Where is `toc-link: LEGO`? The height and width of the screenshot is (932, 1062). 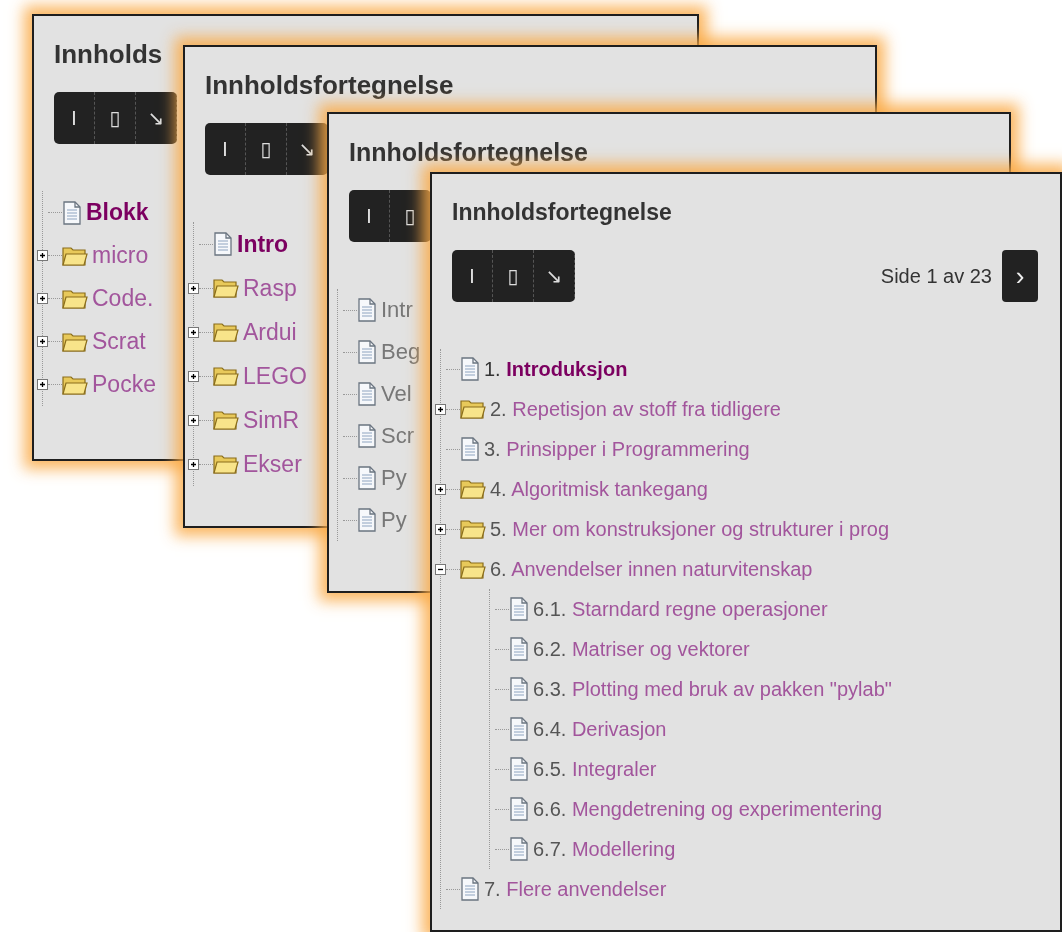
toc-link: LEGO is located at coordinates (275, 376).